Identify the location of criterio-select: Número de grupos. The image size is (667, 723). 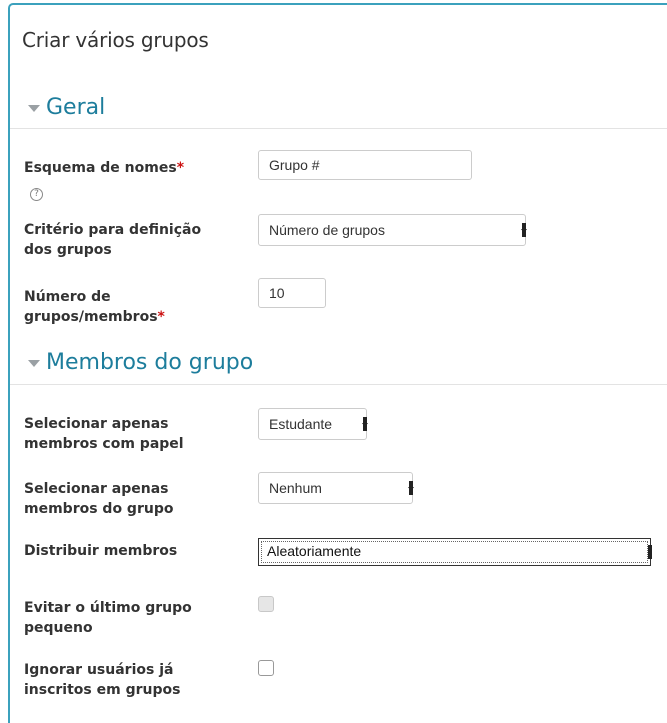
(392, 230).